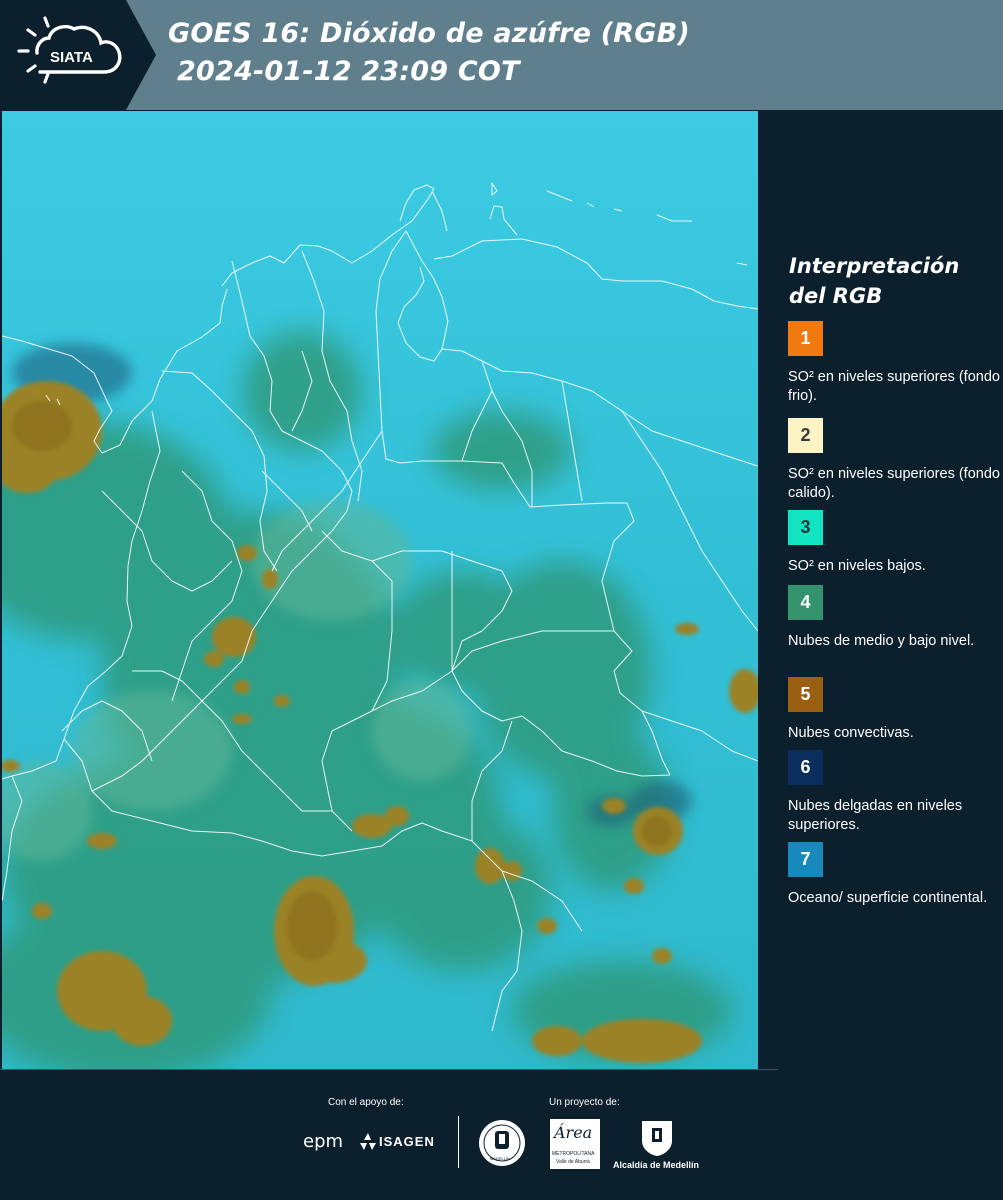 Image resolution: width=1003 pixels, height=1200 pixels. What do you see at coordinates (657, 1138) in the screenshot?
I see `alcaldia-shield-icon` at bounding box center [657, 1138].